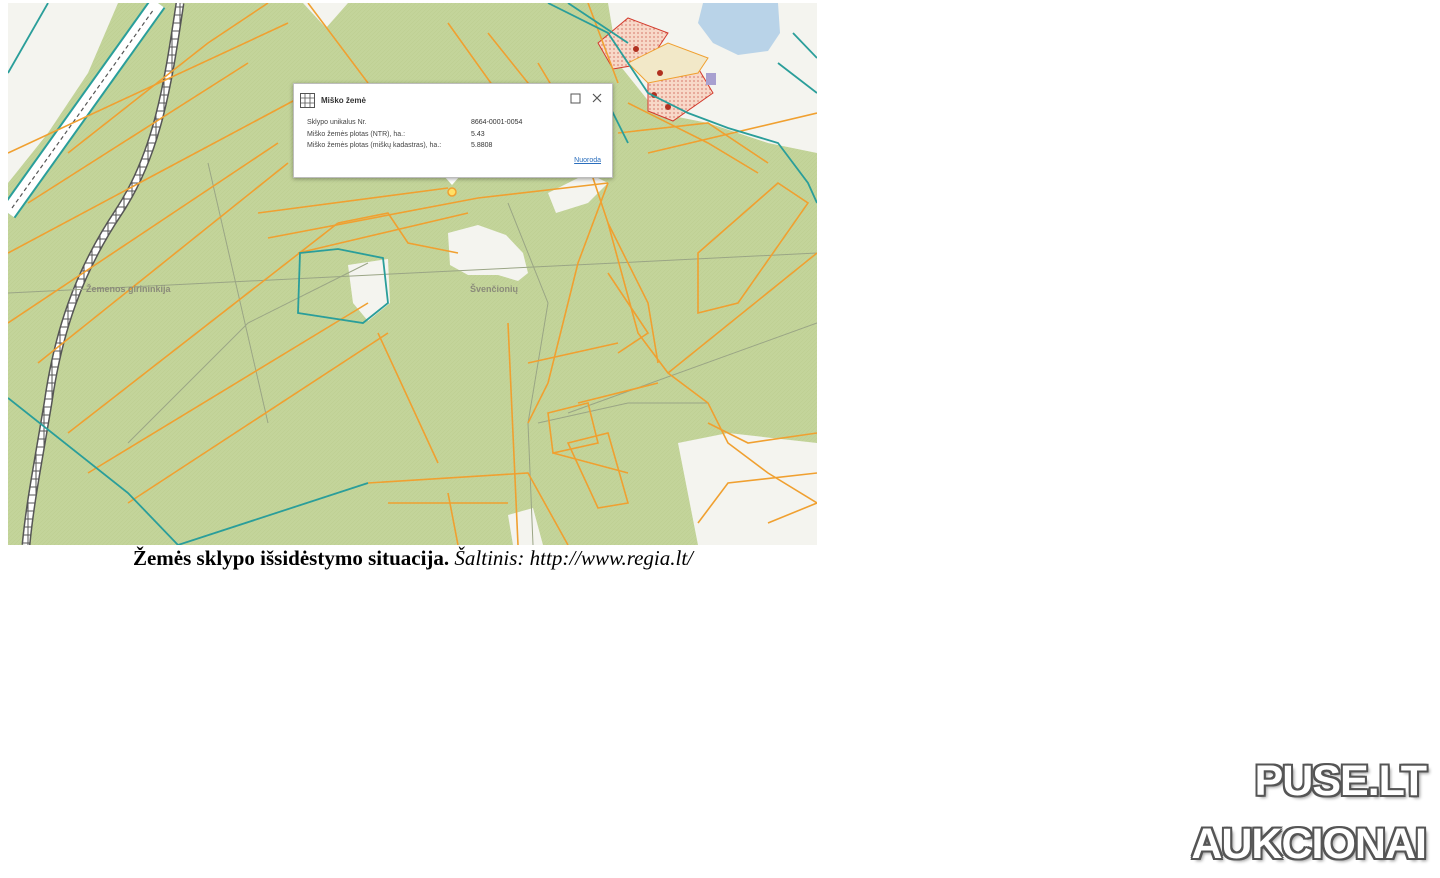 Image resolution: width=1440 pixels, height=878 pixels. What do you see at coordinates (497, 122) in the screenshot?
I see `row-value: 8664-0001-0054` at bounding box center [497, 122].